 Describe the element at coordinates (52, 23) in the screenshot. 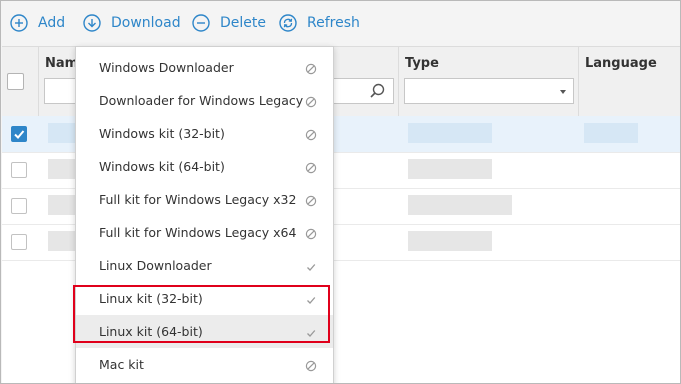

I see `add-label: Add` at that location.